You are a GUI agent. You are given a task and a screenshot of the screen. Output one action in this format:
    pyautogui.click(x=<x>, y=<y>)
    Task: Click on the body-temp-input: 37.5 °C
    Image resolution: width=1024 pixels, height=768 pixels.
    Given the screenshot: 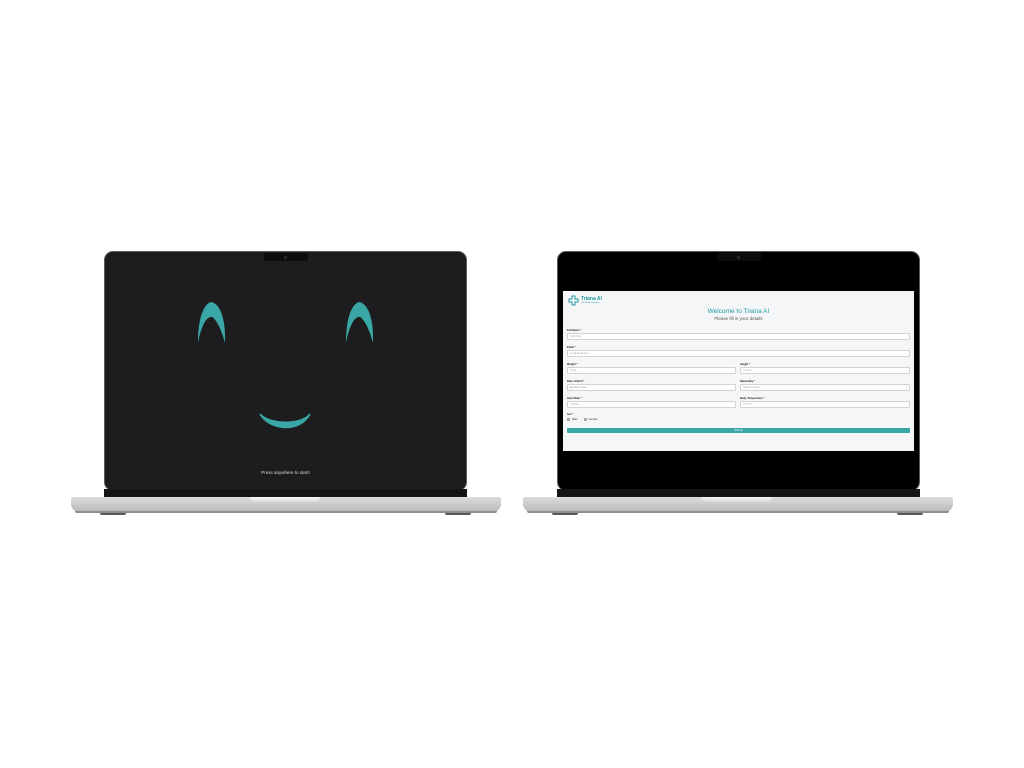 What is the action you would take?
    pyautogui.click(x=825, y=404)
    